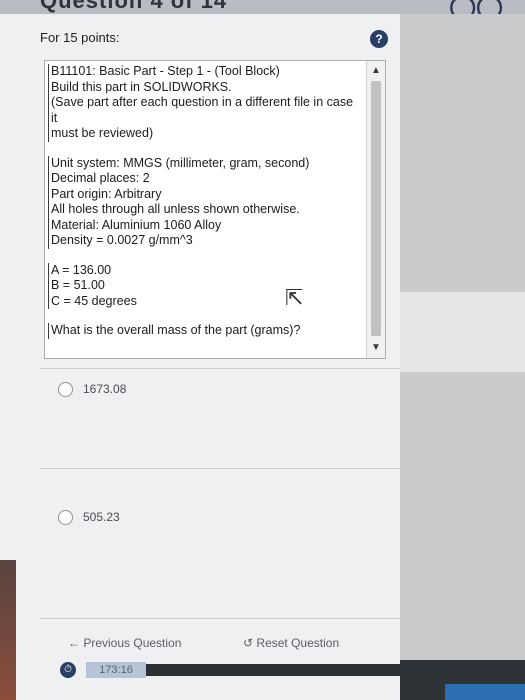 The height and width of the screenshot is (700, 525). I want to click on option-label: 505.23, so click(101, 517).